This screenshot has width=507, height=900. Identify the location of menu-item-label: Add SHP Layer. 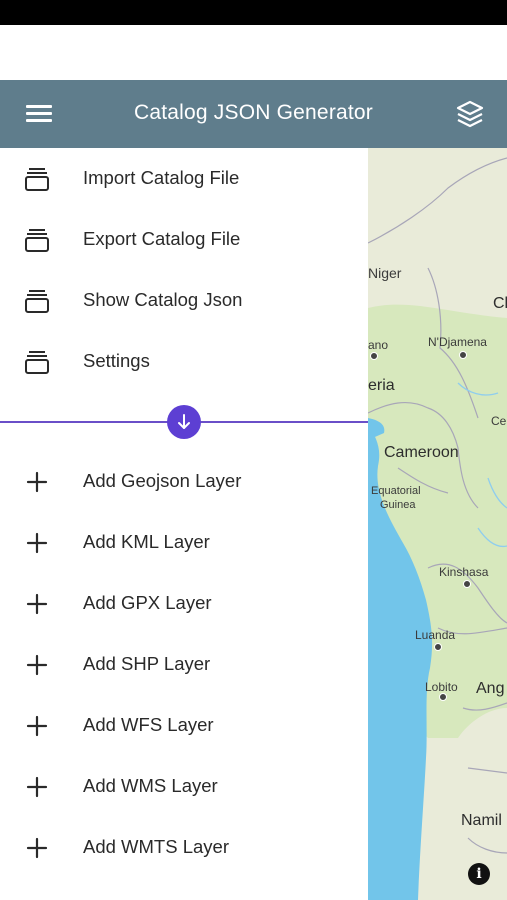
(147, 663).